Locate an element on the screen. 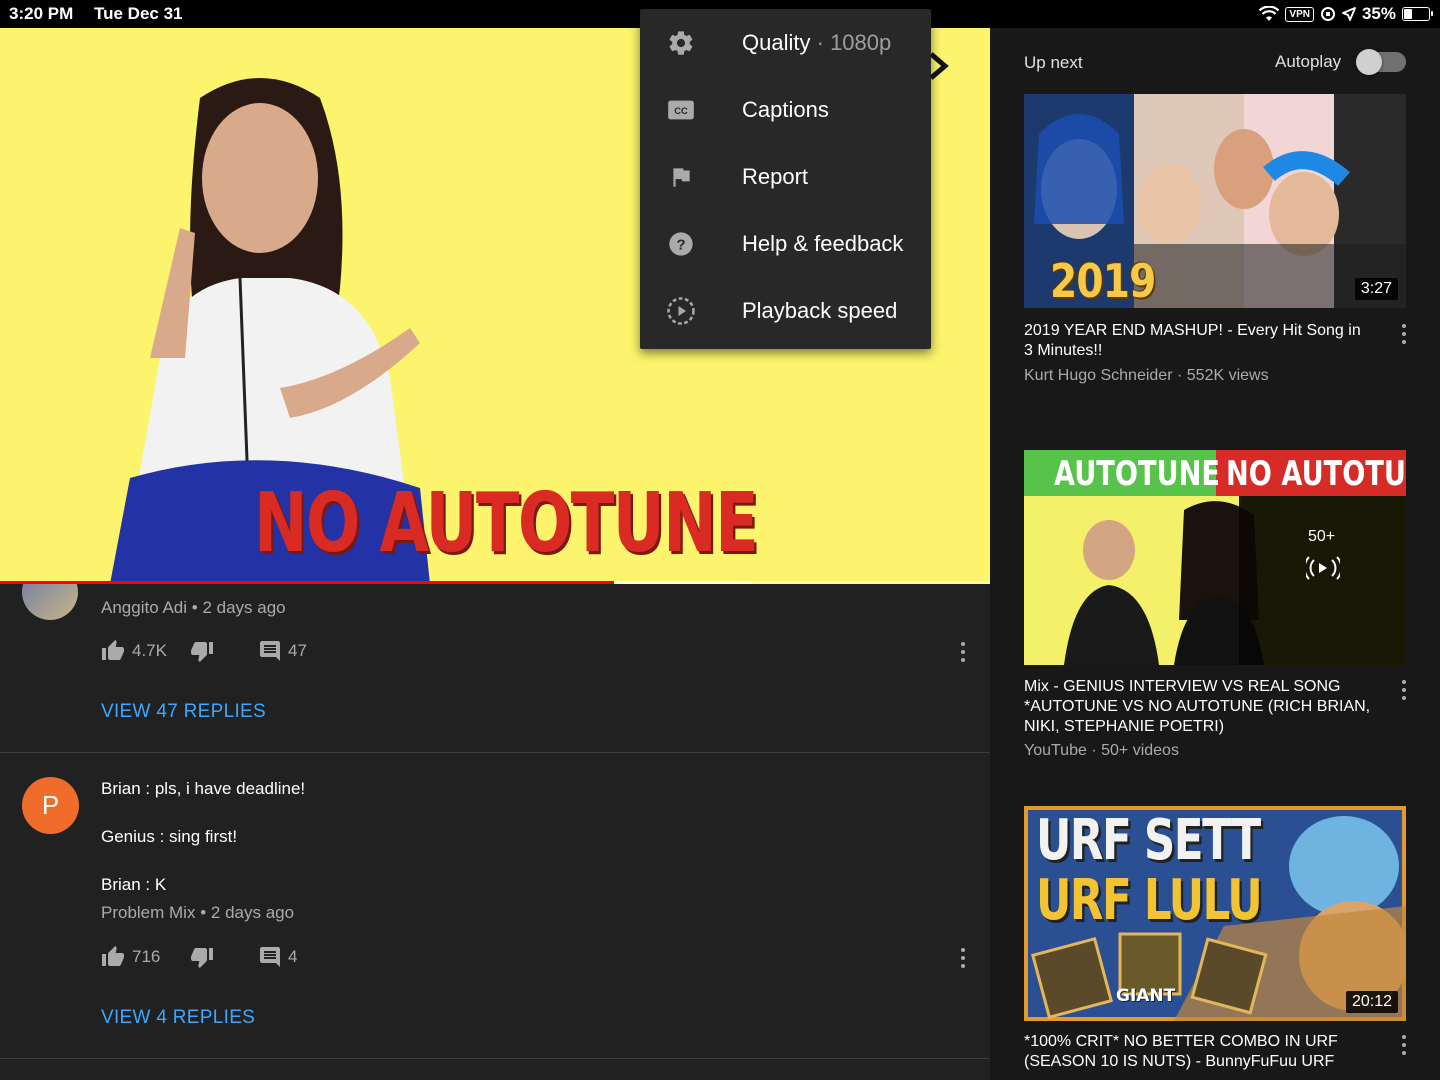  comment-meta: Problem Mix • 2 days ago is located at coordinates (197, 913).